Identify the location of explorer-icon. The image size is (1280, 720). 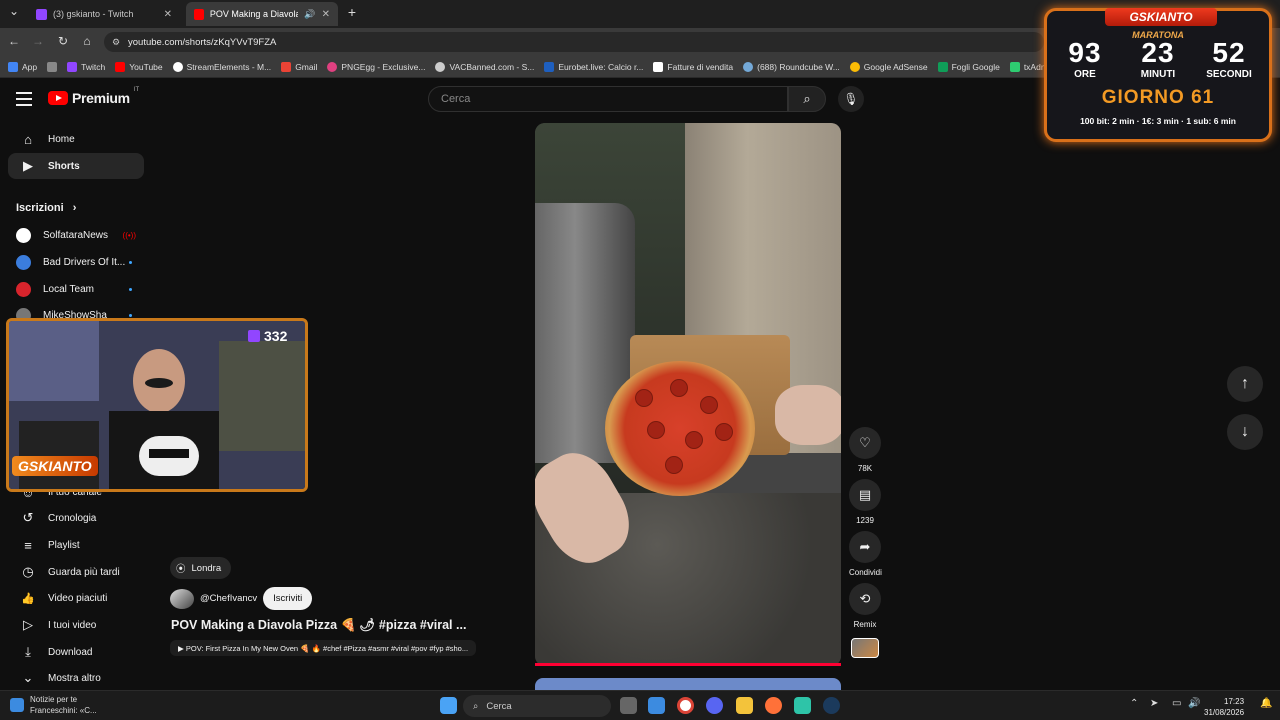
(744, 705).